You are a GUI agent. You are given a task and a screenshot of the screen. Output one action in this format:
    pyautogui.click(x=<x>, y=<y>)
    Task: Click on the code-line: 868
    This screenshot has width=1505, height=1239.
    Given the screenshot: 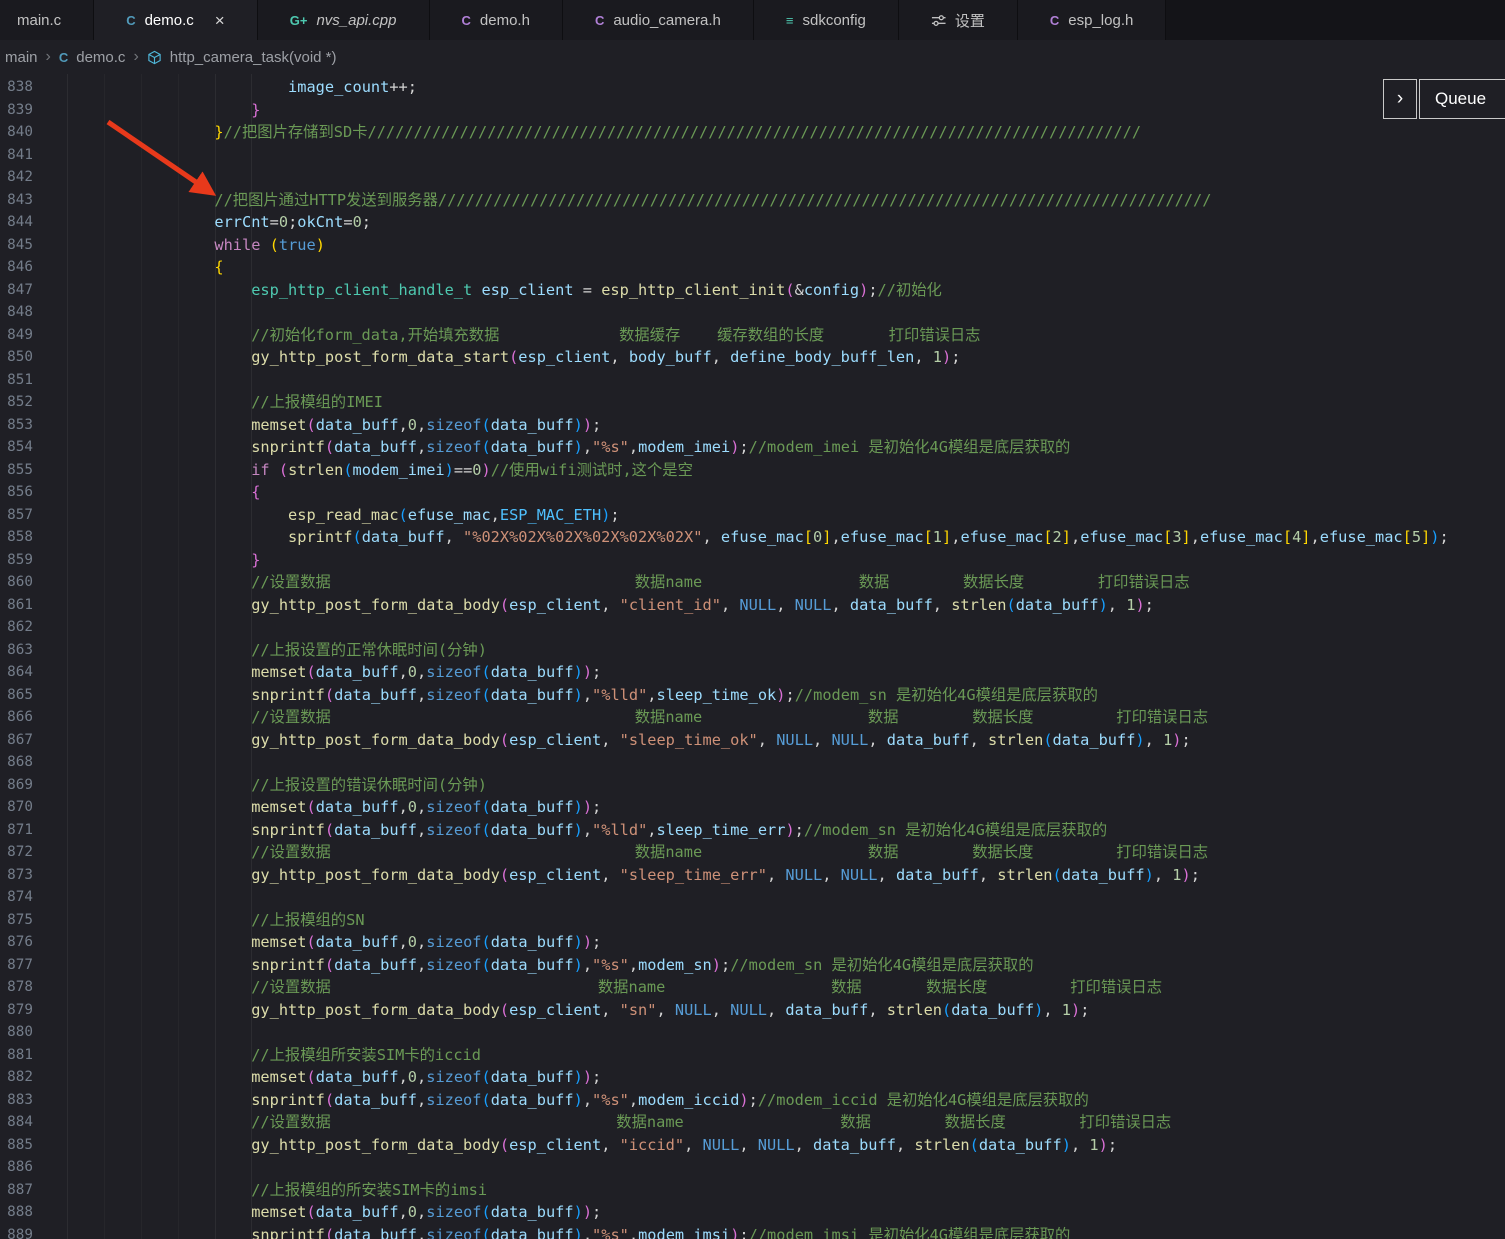 What is the action you would take?
    pyautogui.click(x=752, y=762)
    